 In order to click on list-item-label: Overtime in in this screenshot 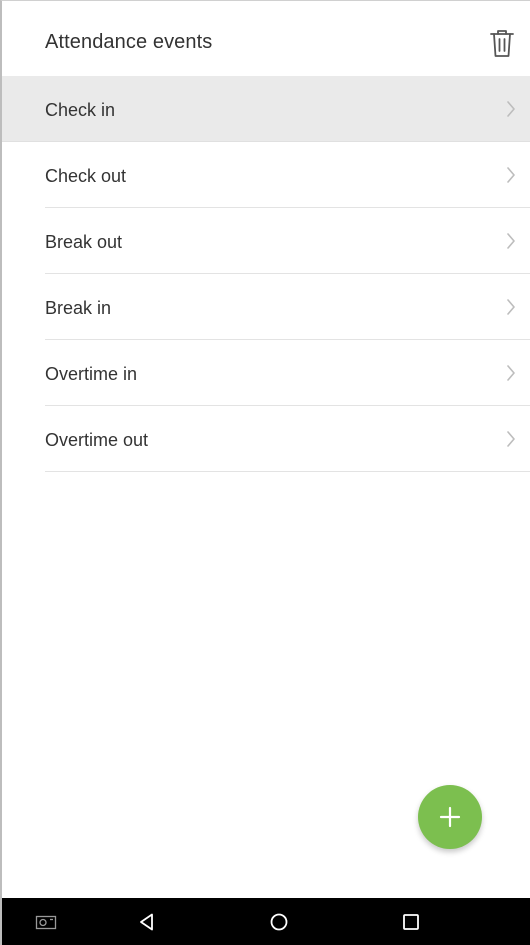, I will do `click(91, 374)`.